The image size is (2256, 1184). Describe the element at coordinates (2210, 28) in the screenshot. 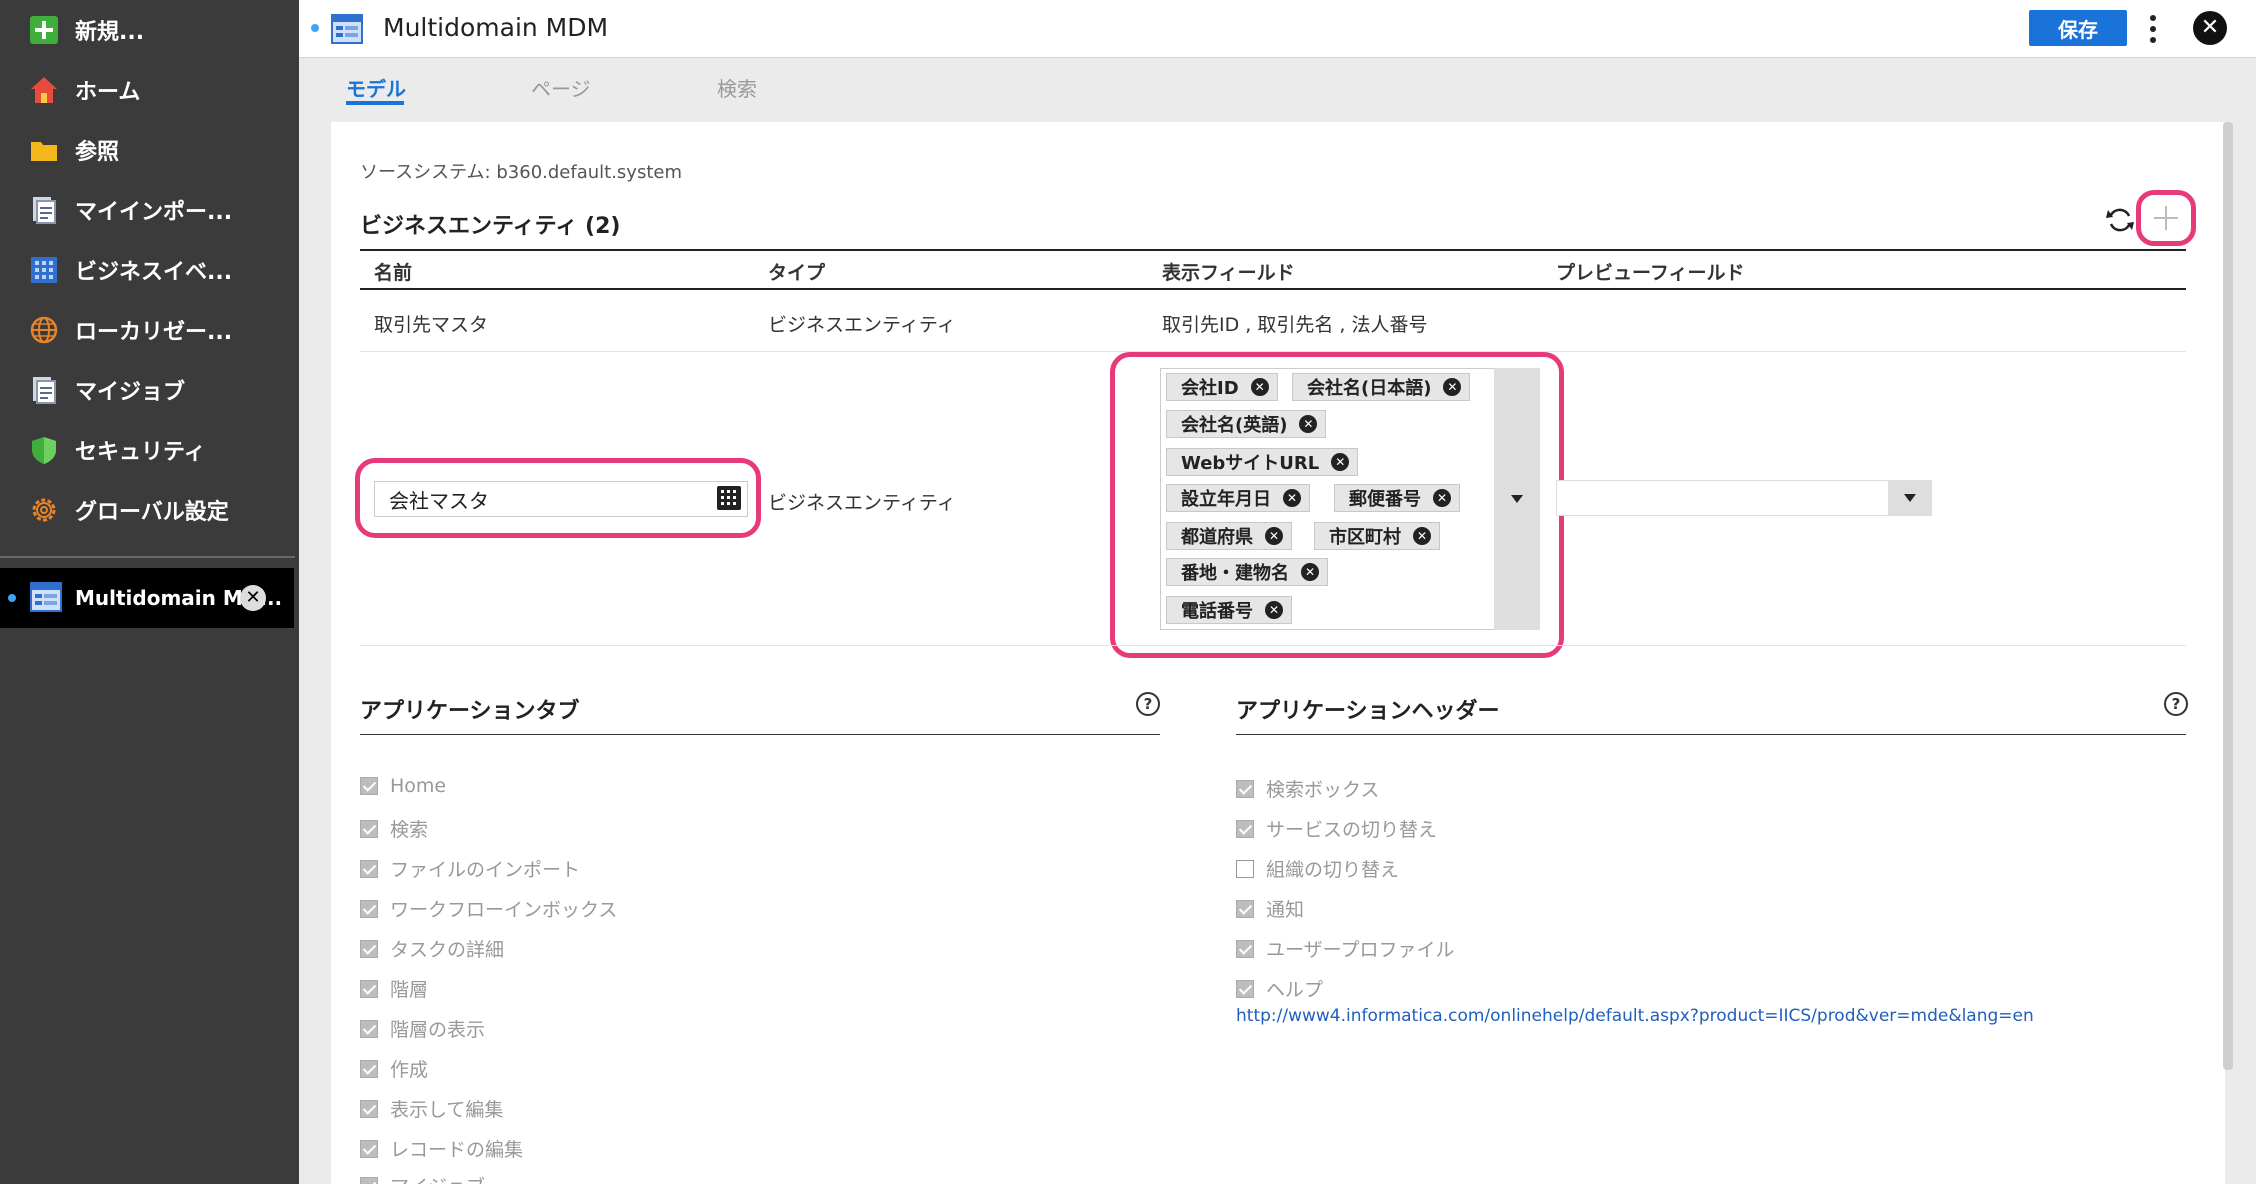

I see `close-icon: ✕` at that location.